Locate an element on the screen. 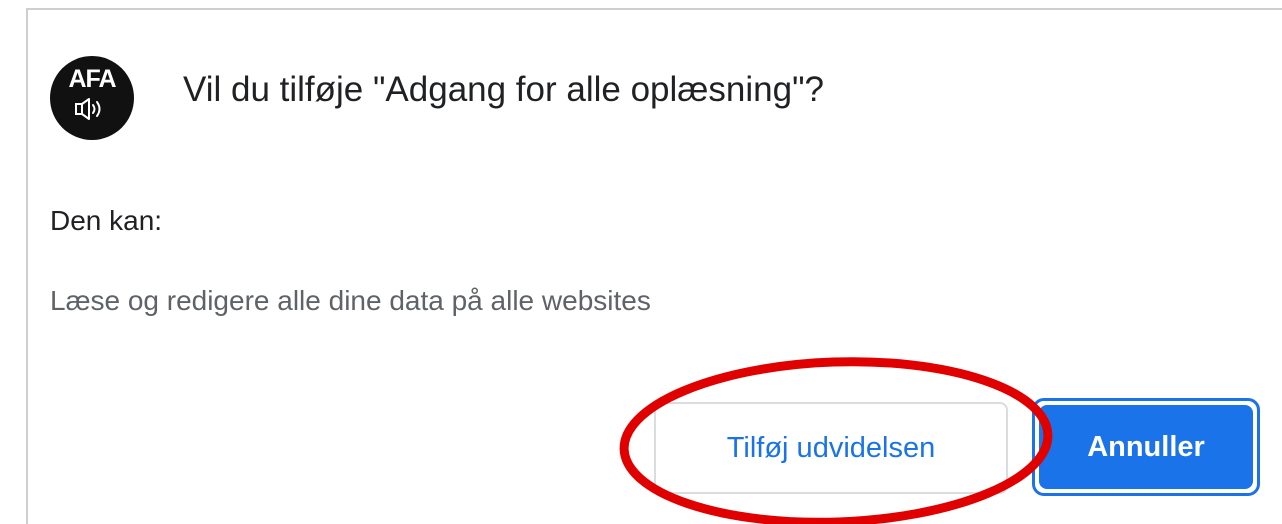  cancel-button: Annuller is located at coordinates (1146, 447).